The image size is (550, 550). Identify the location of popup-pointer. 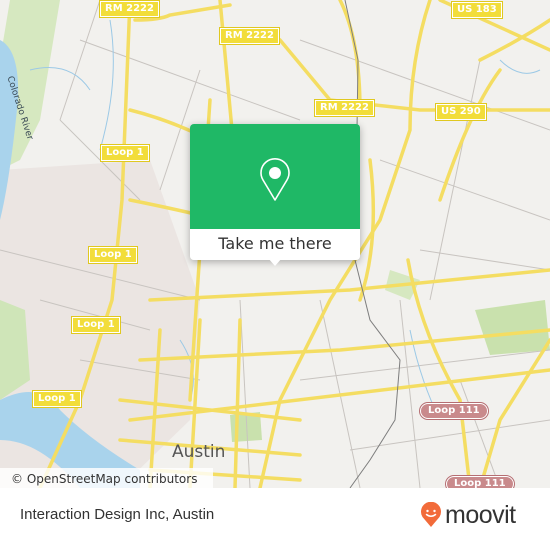
(275, 262).